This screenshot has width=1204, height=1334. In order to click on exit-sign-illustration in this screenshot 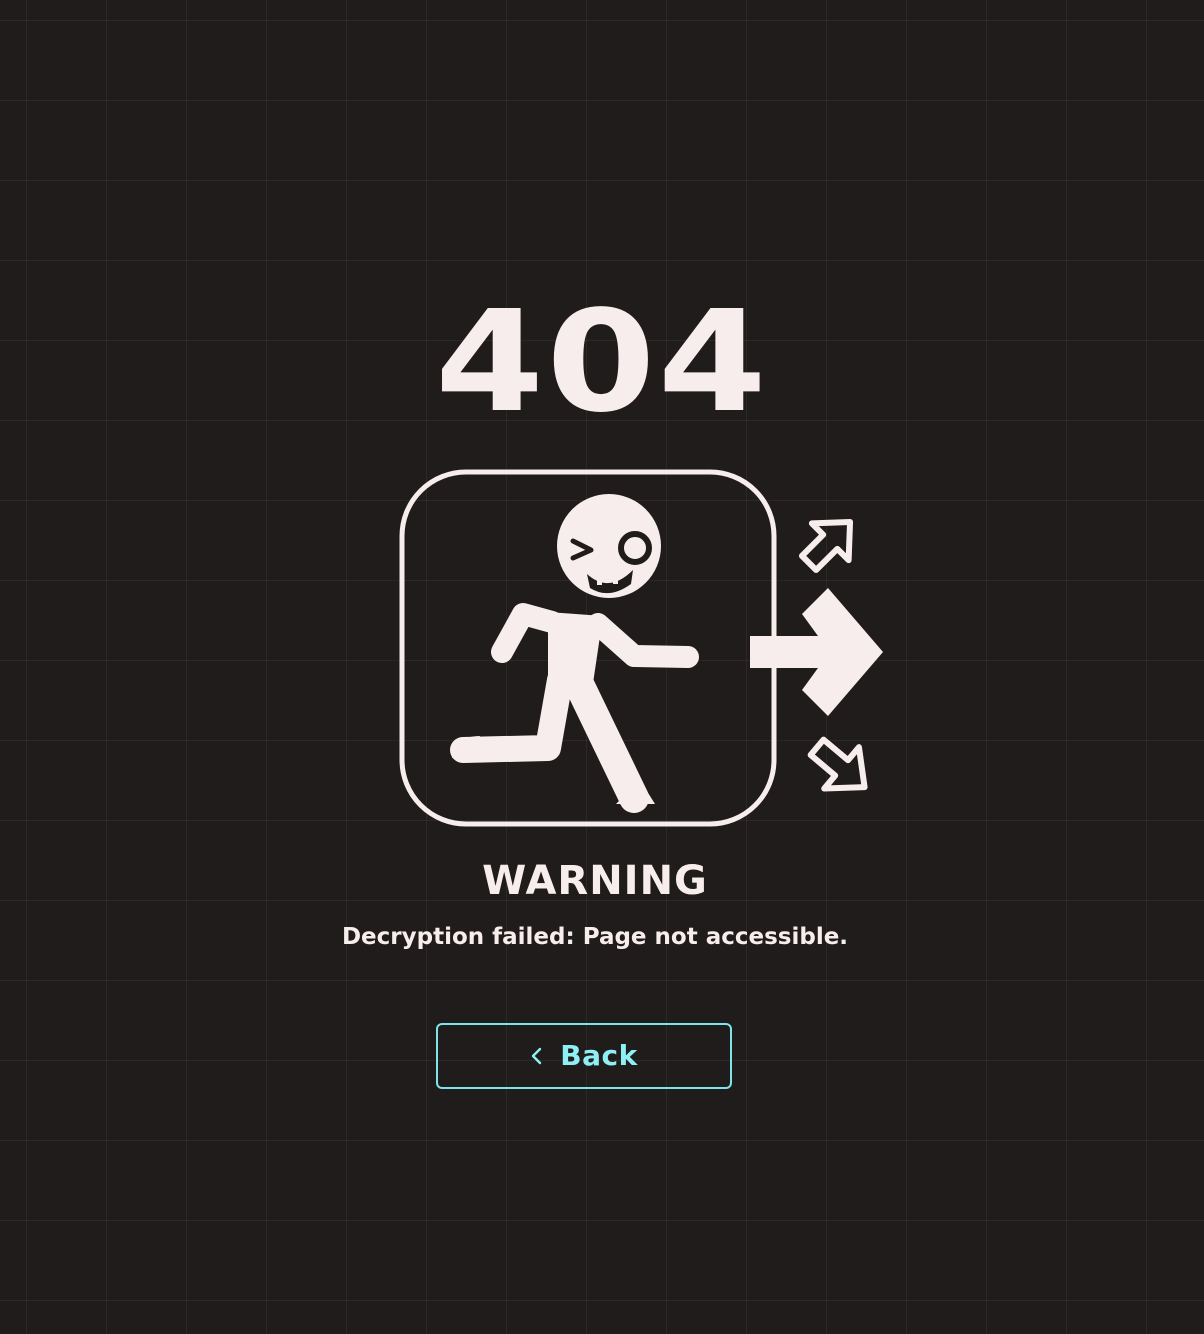, I will do `click(642, 647)`.